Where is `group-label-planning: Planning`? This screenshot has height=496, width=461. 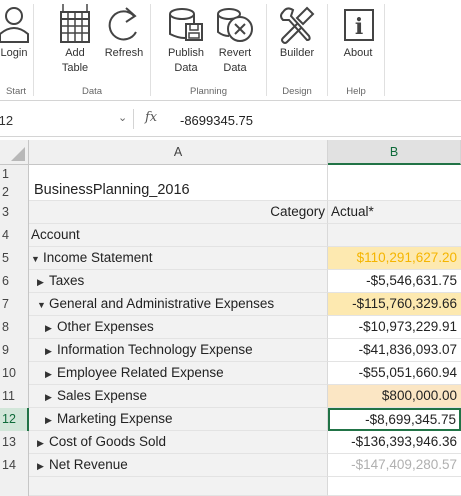 group-label-planning: Planning is located at coordinates (208, 91).